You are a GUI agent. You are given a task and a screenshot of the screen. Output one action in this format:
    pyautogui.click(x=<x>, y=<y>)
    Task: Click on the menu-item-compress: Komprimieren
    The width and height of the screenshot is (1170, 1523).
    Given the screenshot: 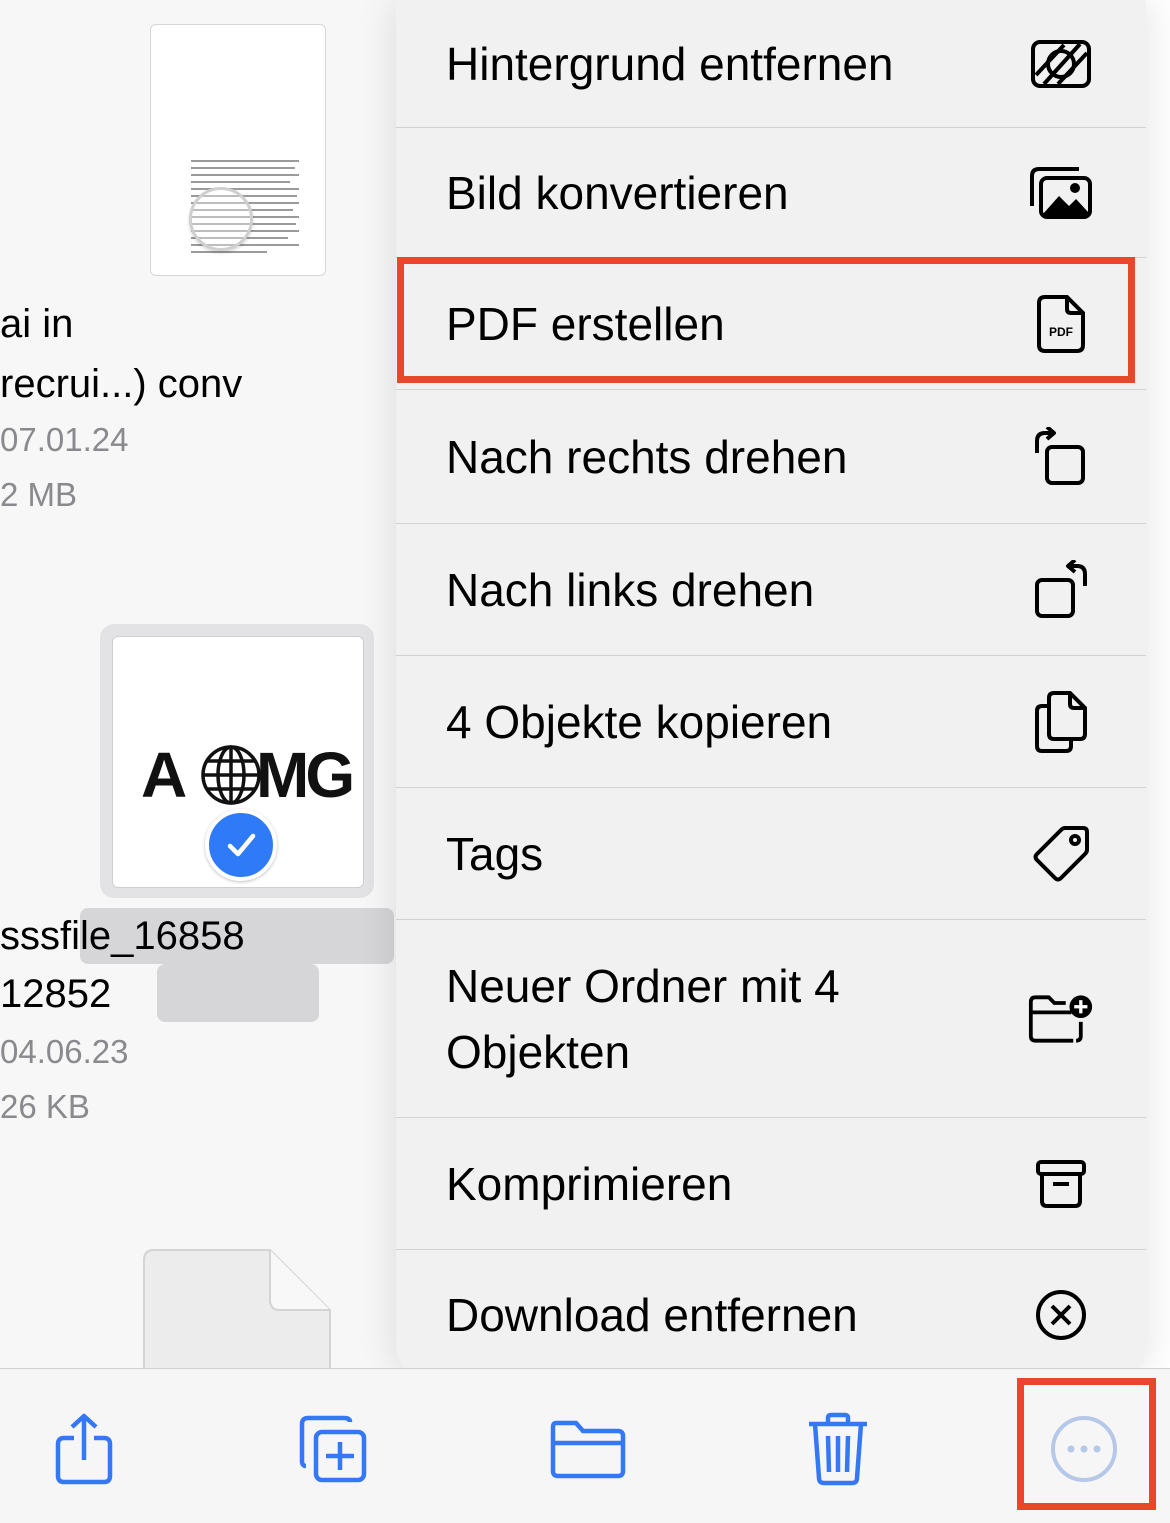 What is the action you would take?
    pyautogui.click(x=771, y=1184)
    